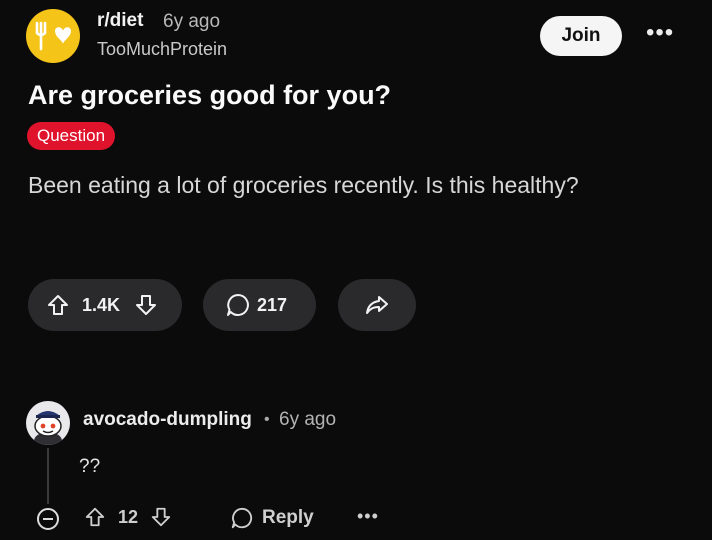  I want to click on share-arrow-icon, so click(377, 305).